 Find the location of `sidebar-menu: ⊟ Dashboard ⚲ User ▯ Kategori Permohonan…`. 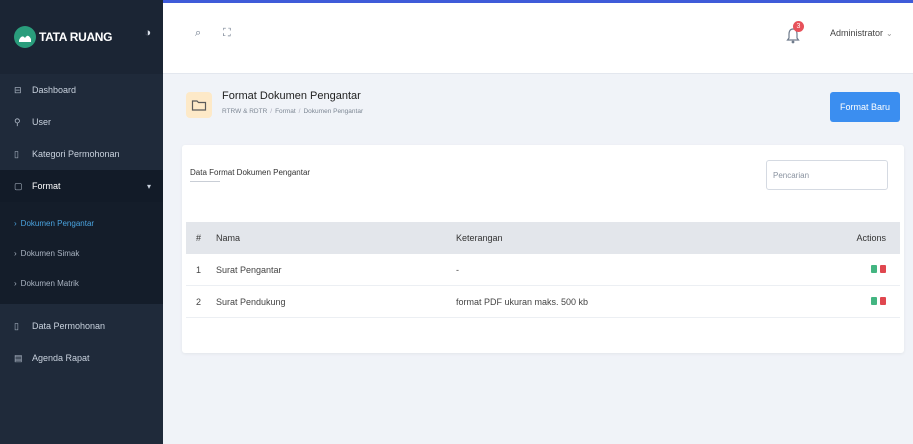

sidebar-menu: ⊟ Dashboard ⚲ User ▯ Kategori Permohonan… is located at coordinates (81, 224).